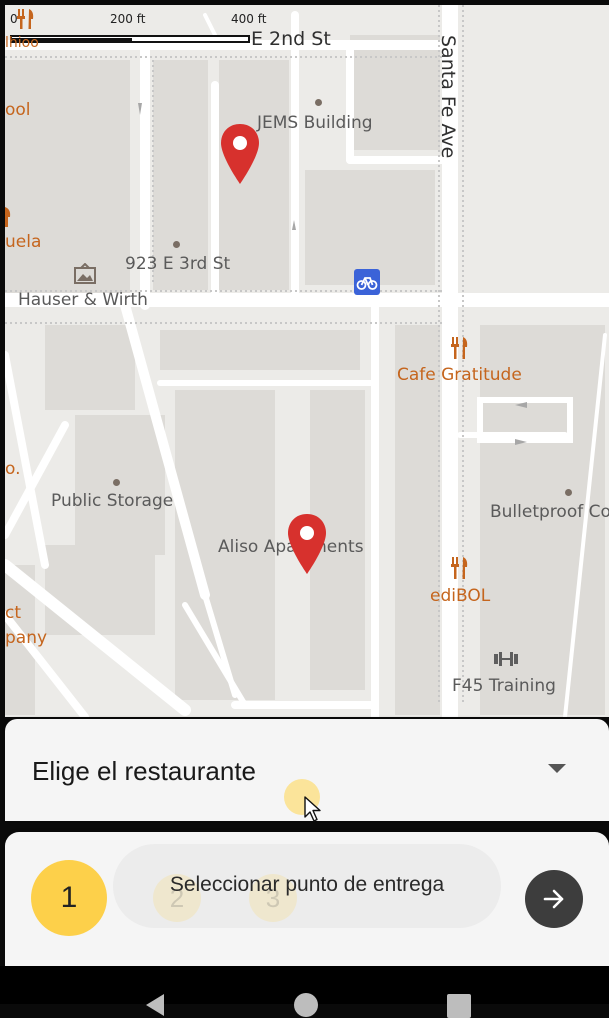 The image size is (609, 1018). Describe the element at coordinates (460, 596) in the screenshot. I see `place-edibol: ediBOL` at that location.